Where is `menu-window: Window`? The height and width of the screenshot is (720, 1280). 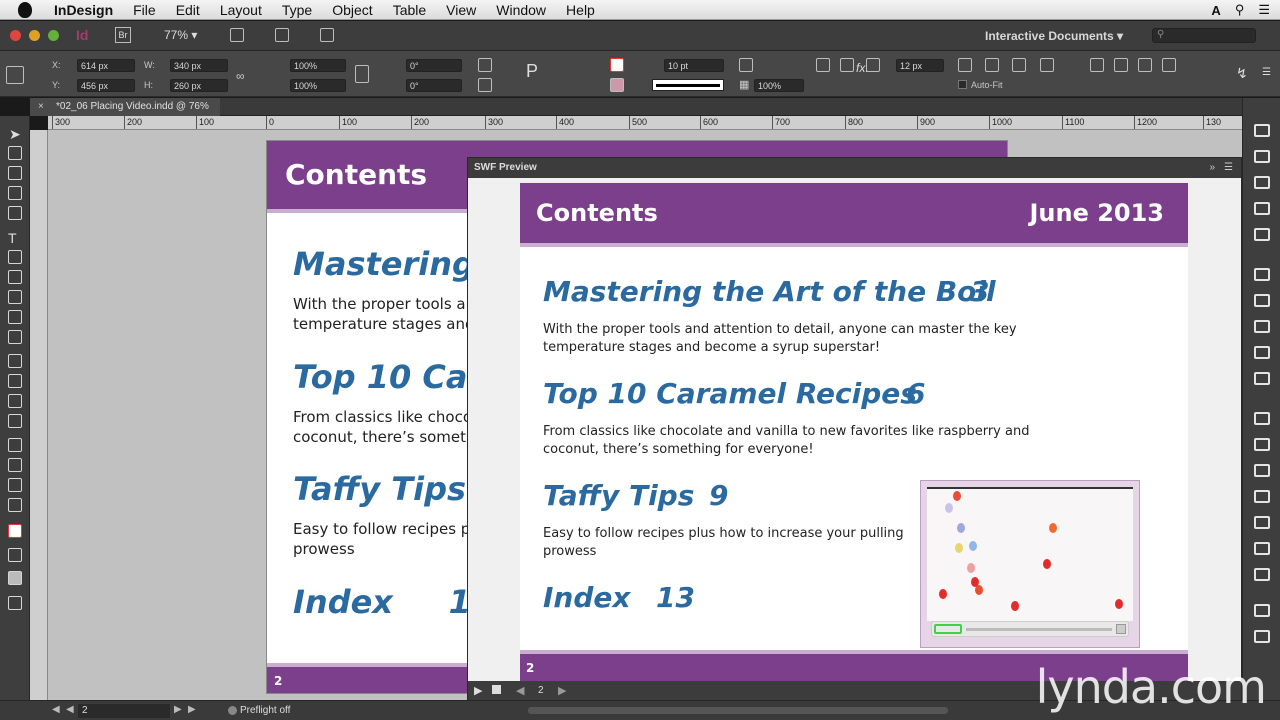 menu-window: Window is located at coordinates (521, 10).